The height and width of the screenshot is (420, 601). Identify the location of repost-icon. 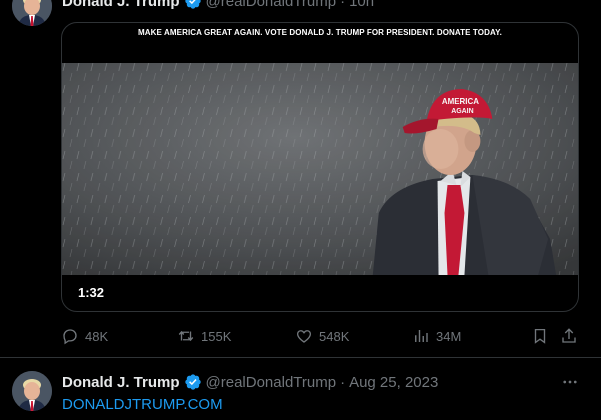
(186, 336).